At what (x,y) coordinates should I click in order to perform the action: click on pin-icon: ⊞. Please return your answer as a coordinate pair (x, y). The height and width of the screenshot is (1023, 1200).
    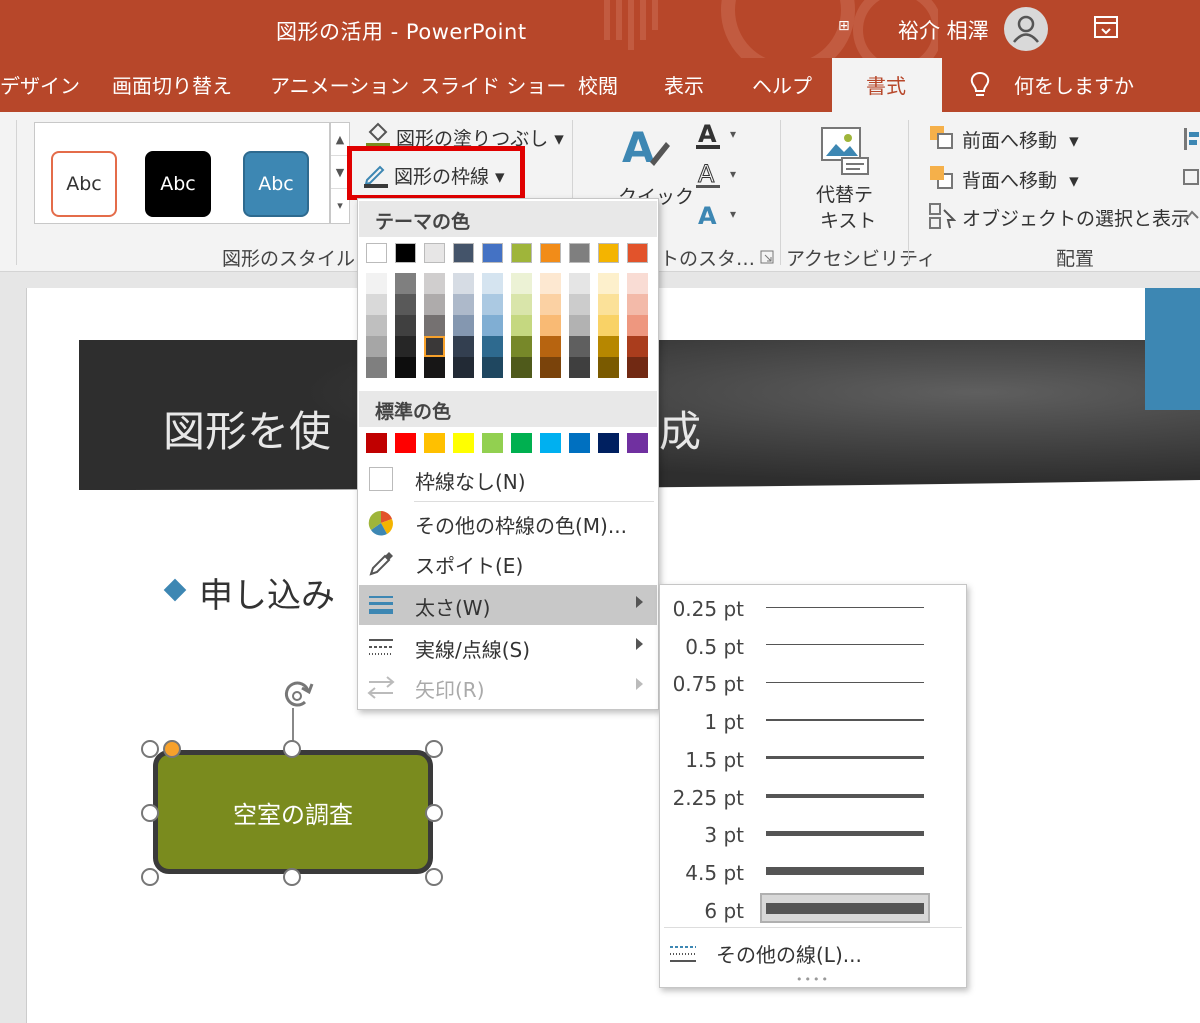
    Looking at the image, I should click on (849, 29).